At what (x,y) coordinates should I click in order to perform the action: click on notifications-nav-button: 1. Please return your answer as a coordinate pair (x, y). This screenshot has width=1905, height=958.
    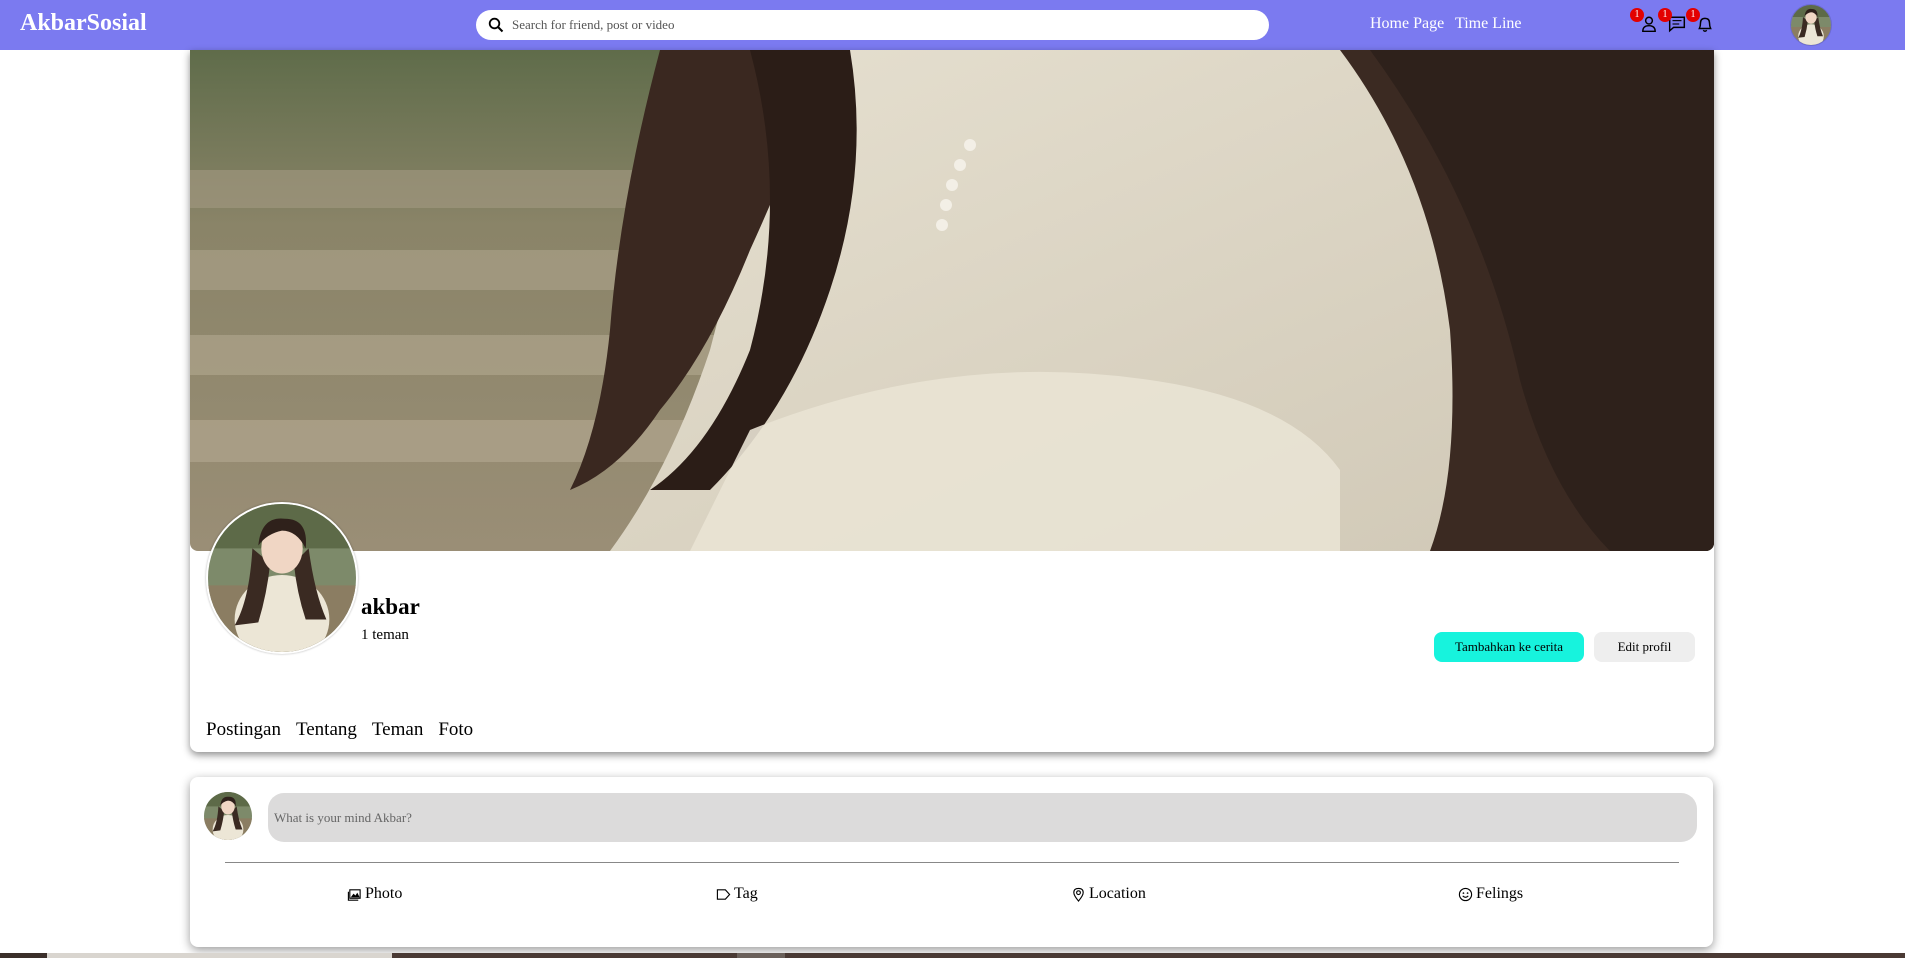
    Looking at the image, I should click on (1701, 21).